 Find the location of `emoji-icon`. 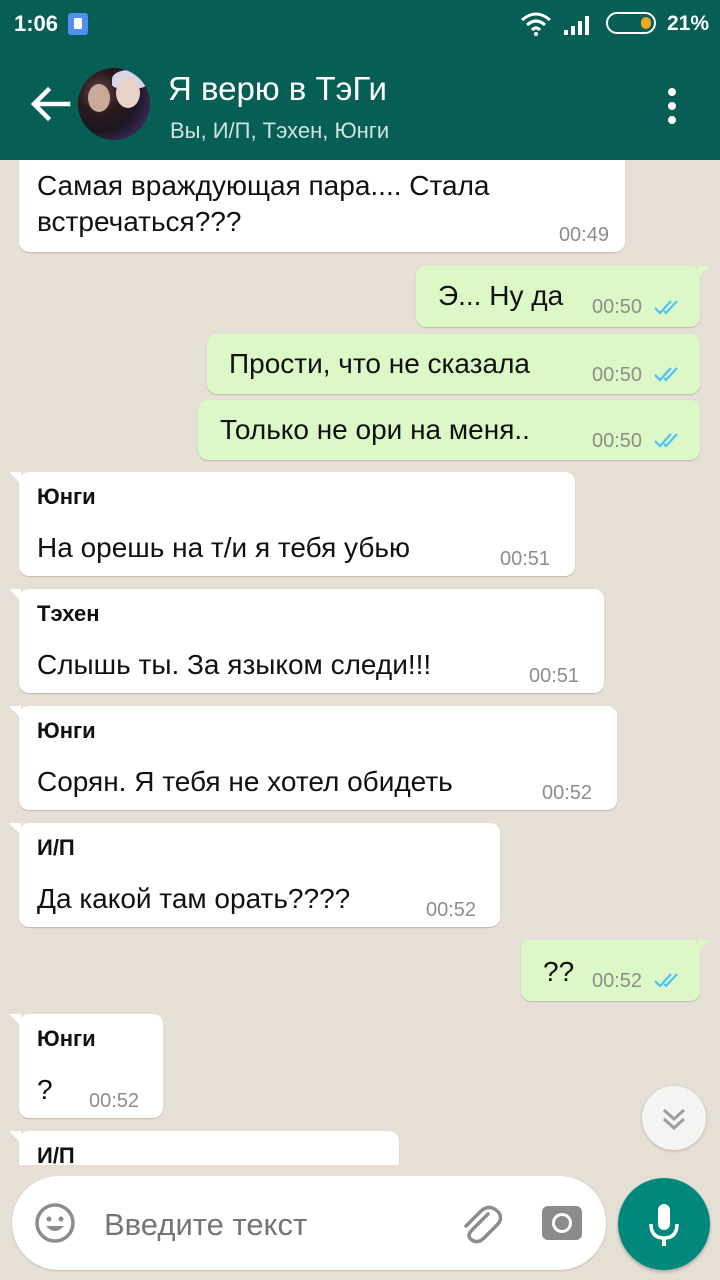

emoji-icon is located at coordinates (55, 1223).